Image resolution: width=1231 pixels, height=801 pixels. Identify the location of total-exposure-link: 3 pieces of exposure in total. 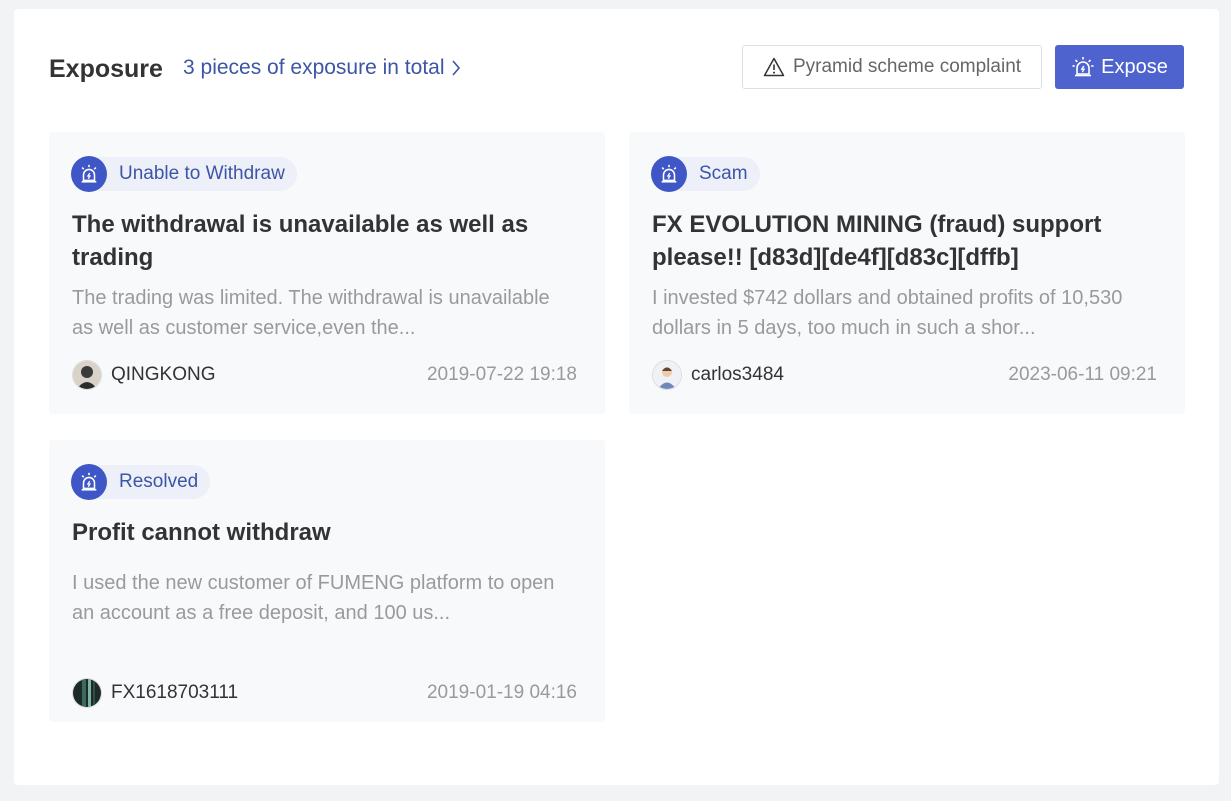
(322, 68).